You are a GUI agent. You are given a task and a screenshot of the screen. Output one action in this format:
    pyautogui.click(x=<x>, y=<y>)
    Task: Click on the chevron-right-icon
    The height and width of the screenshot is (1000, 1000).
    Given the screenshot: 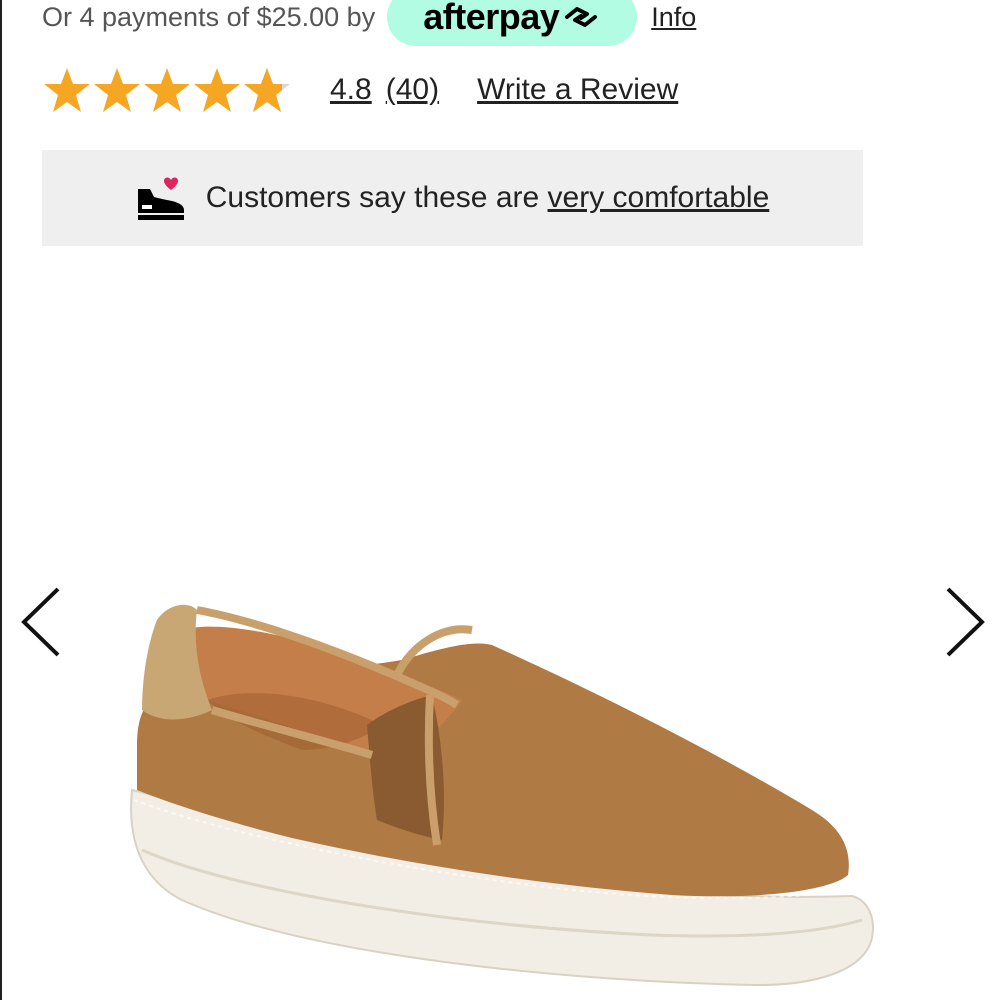 What is the action you would take?
    pyautogui.click(x=965, y=622)
    